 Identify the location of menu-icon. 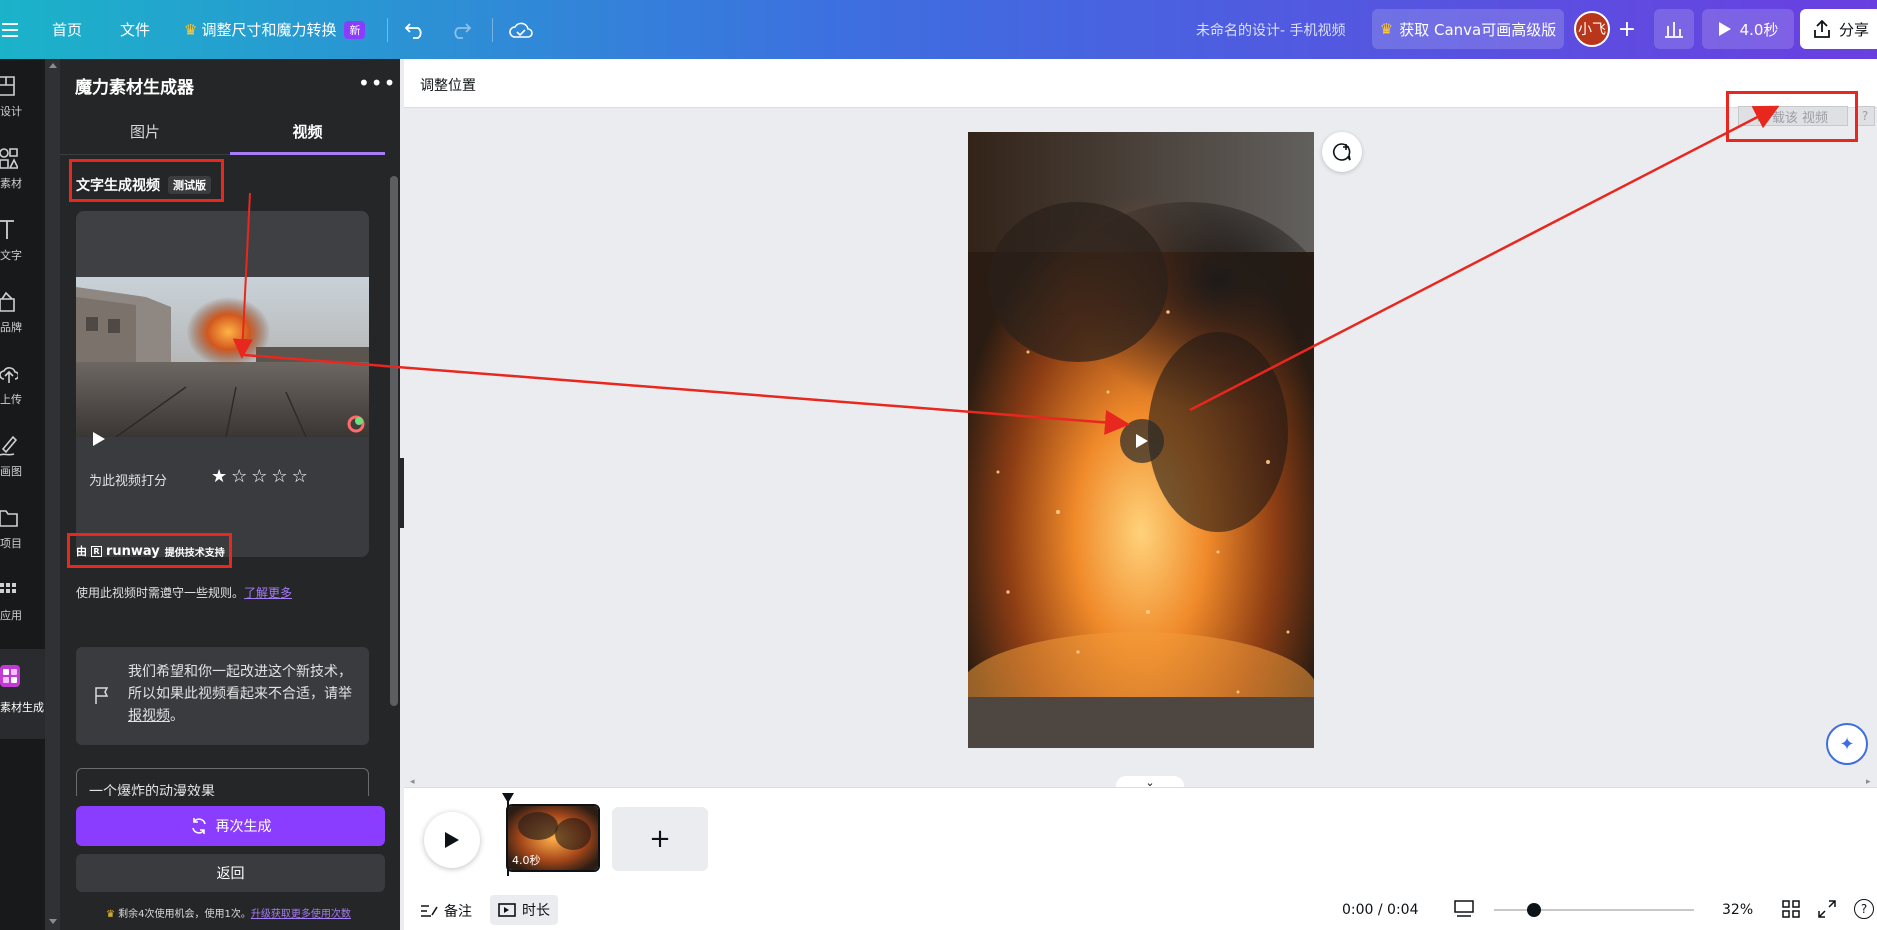
(10, 29).